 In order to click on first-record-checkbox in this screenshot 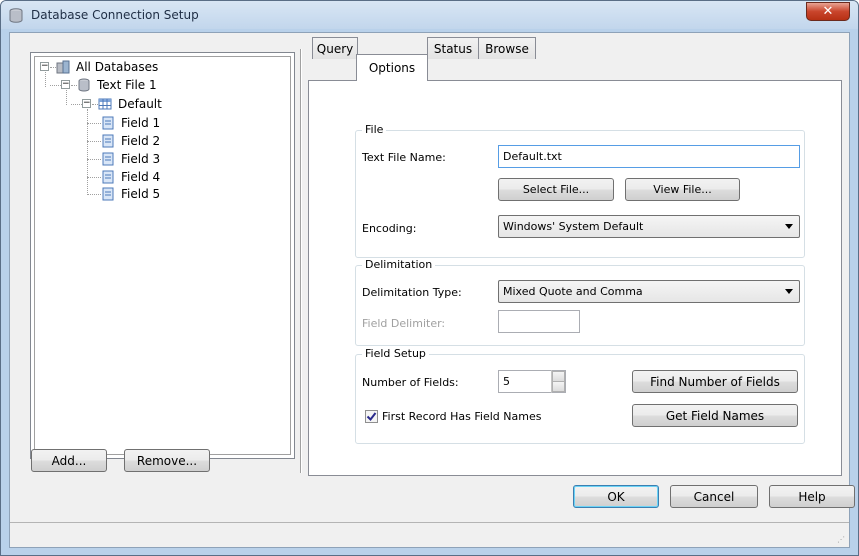, I will do `click(371, 416)`.